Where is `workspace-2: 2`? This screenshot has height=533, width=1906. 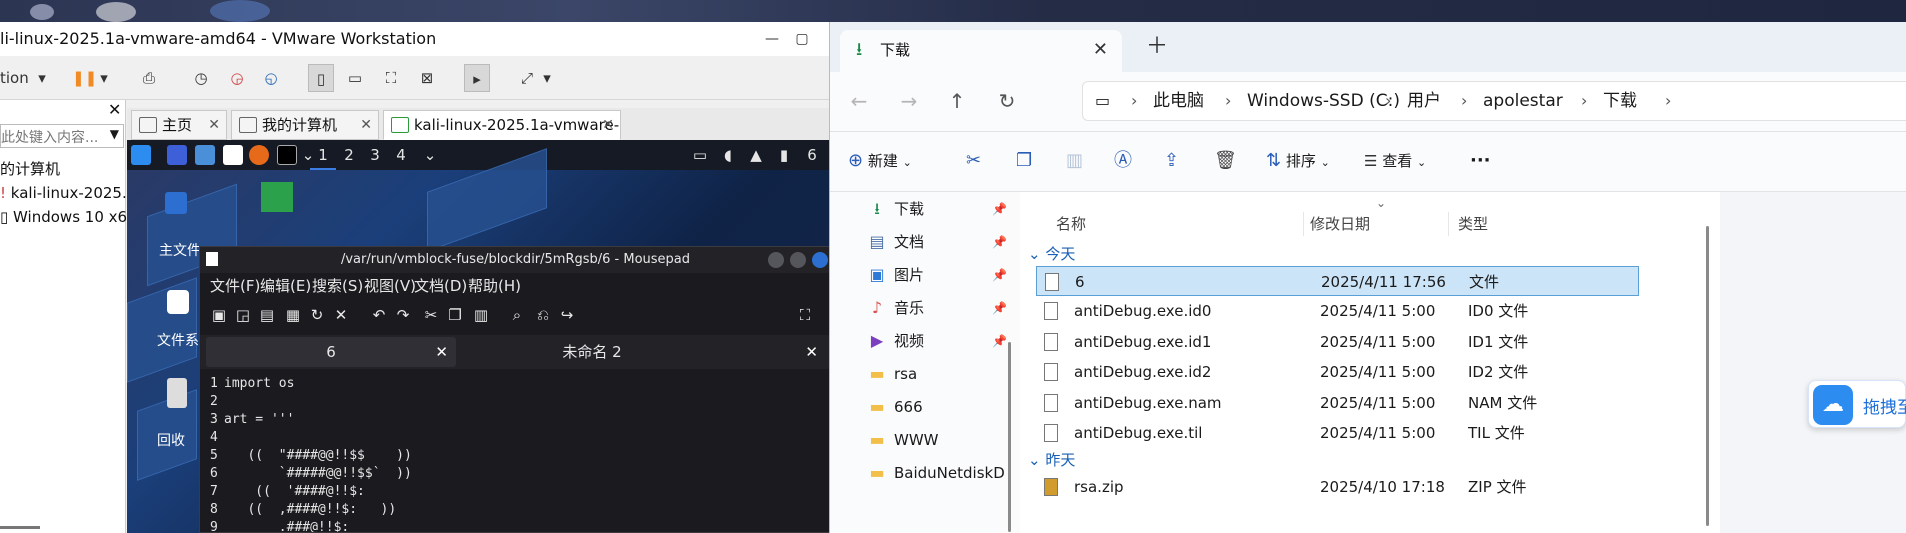
workspace-2: 2 is located at coordinates (349, 155).